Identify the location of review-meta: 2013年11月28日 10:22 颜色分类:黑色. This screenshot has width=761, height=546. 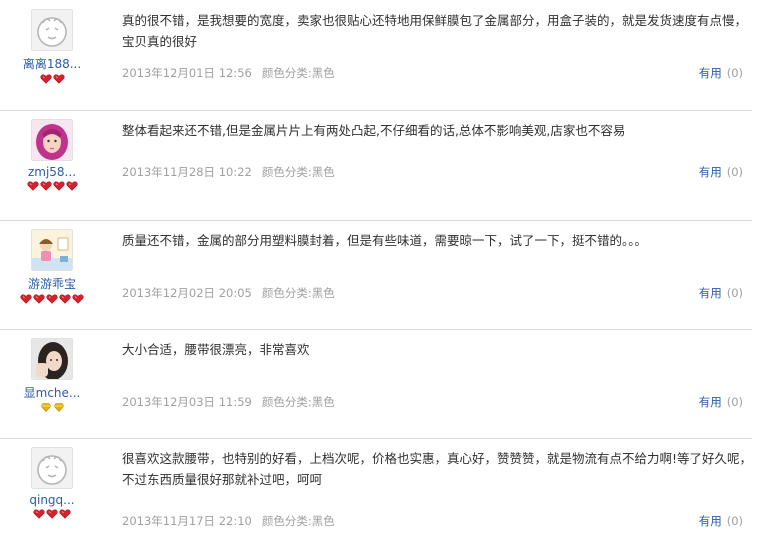
(228, 172).